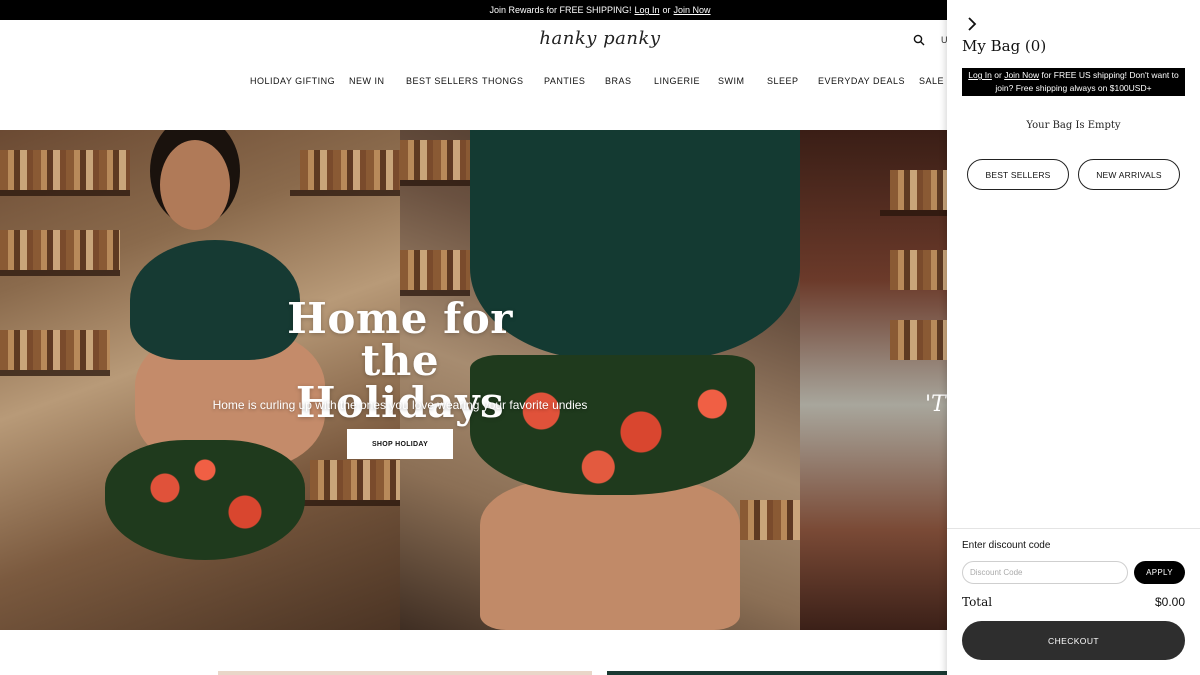 The height and width of the screenshot is (675, 1200). I want to click on nav-item-sale: SALE, so click(931, 81).